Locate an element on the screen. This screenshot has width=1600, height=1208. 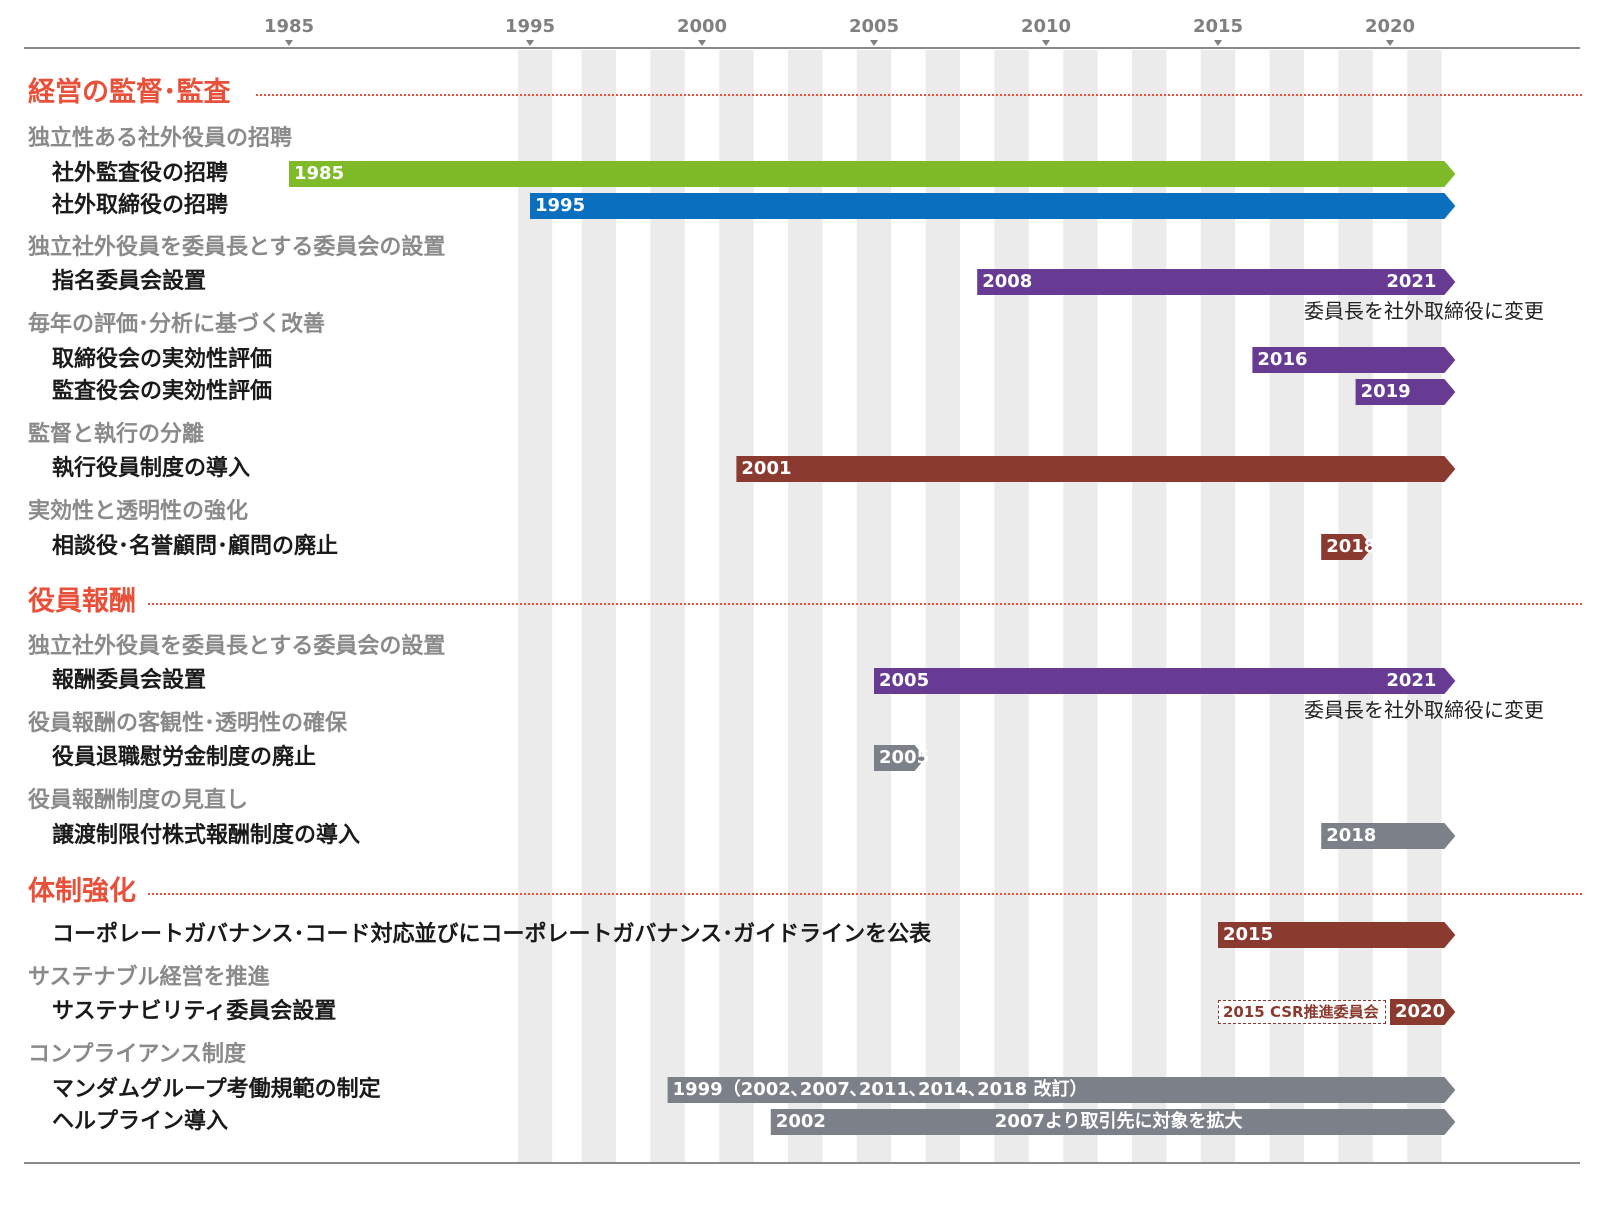
item-label: 相談役･名誉顧問･顧問の廃止 is located at coordinates (195, 546).